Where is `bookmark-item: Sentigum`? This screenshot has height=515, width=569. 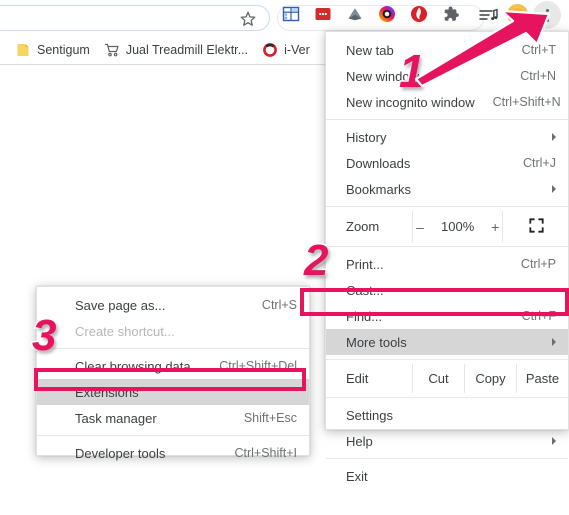 bookmark-item: Sentigum is located at coordinates (52, 50).